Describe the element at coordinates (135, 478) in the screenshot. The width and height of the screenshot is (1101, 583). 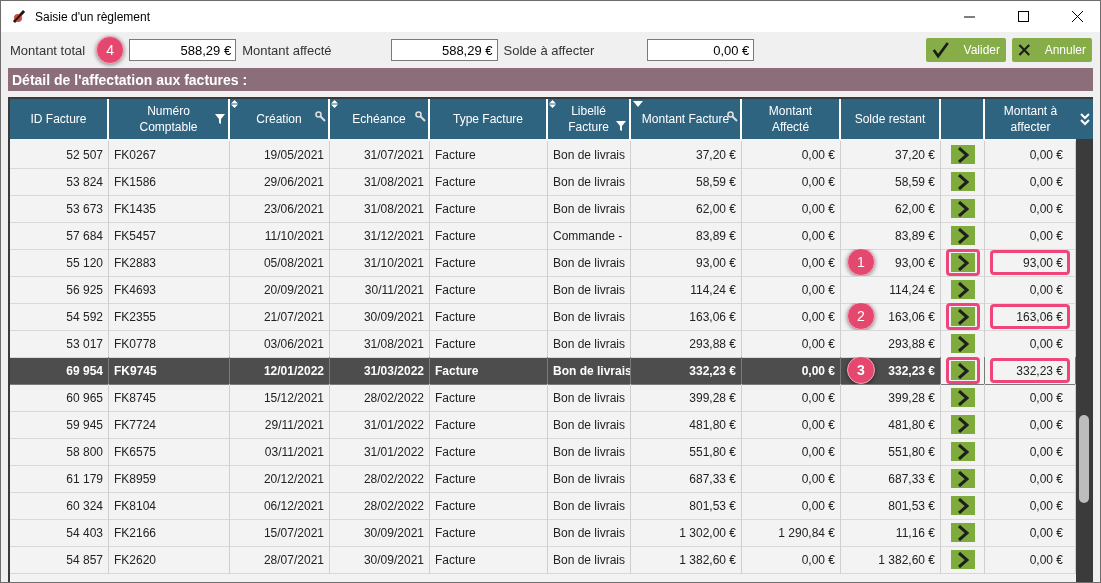
I see `table-cell: FK8959` at that location.